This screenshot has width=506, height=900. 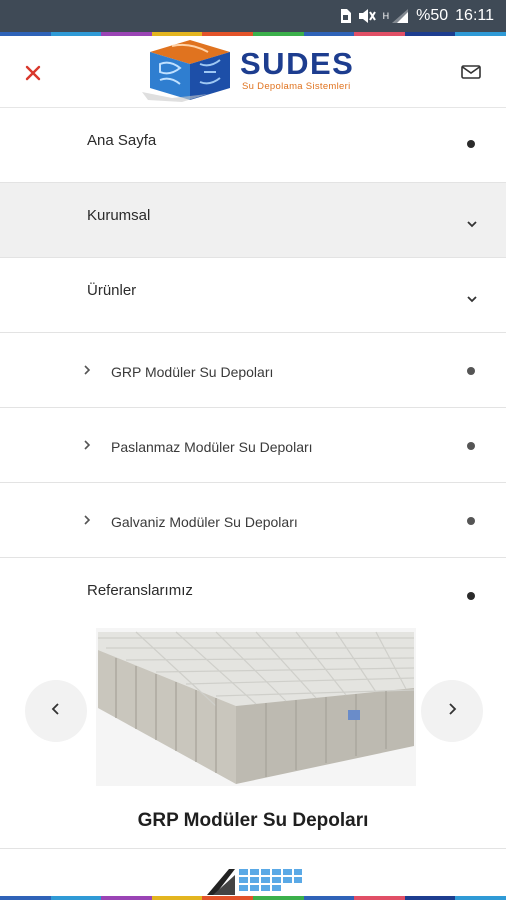 I want to click on signal-icon: H, so click(x=396, y=16).